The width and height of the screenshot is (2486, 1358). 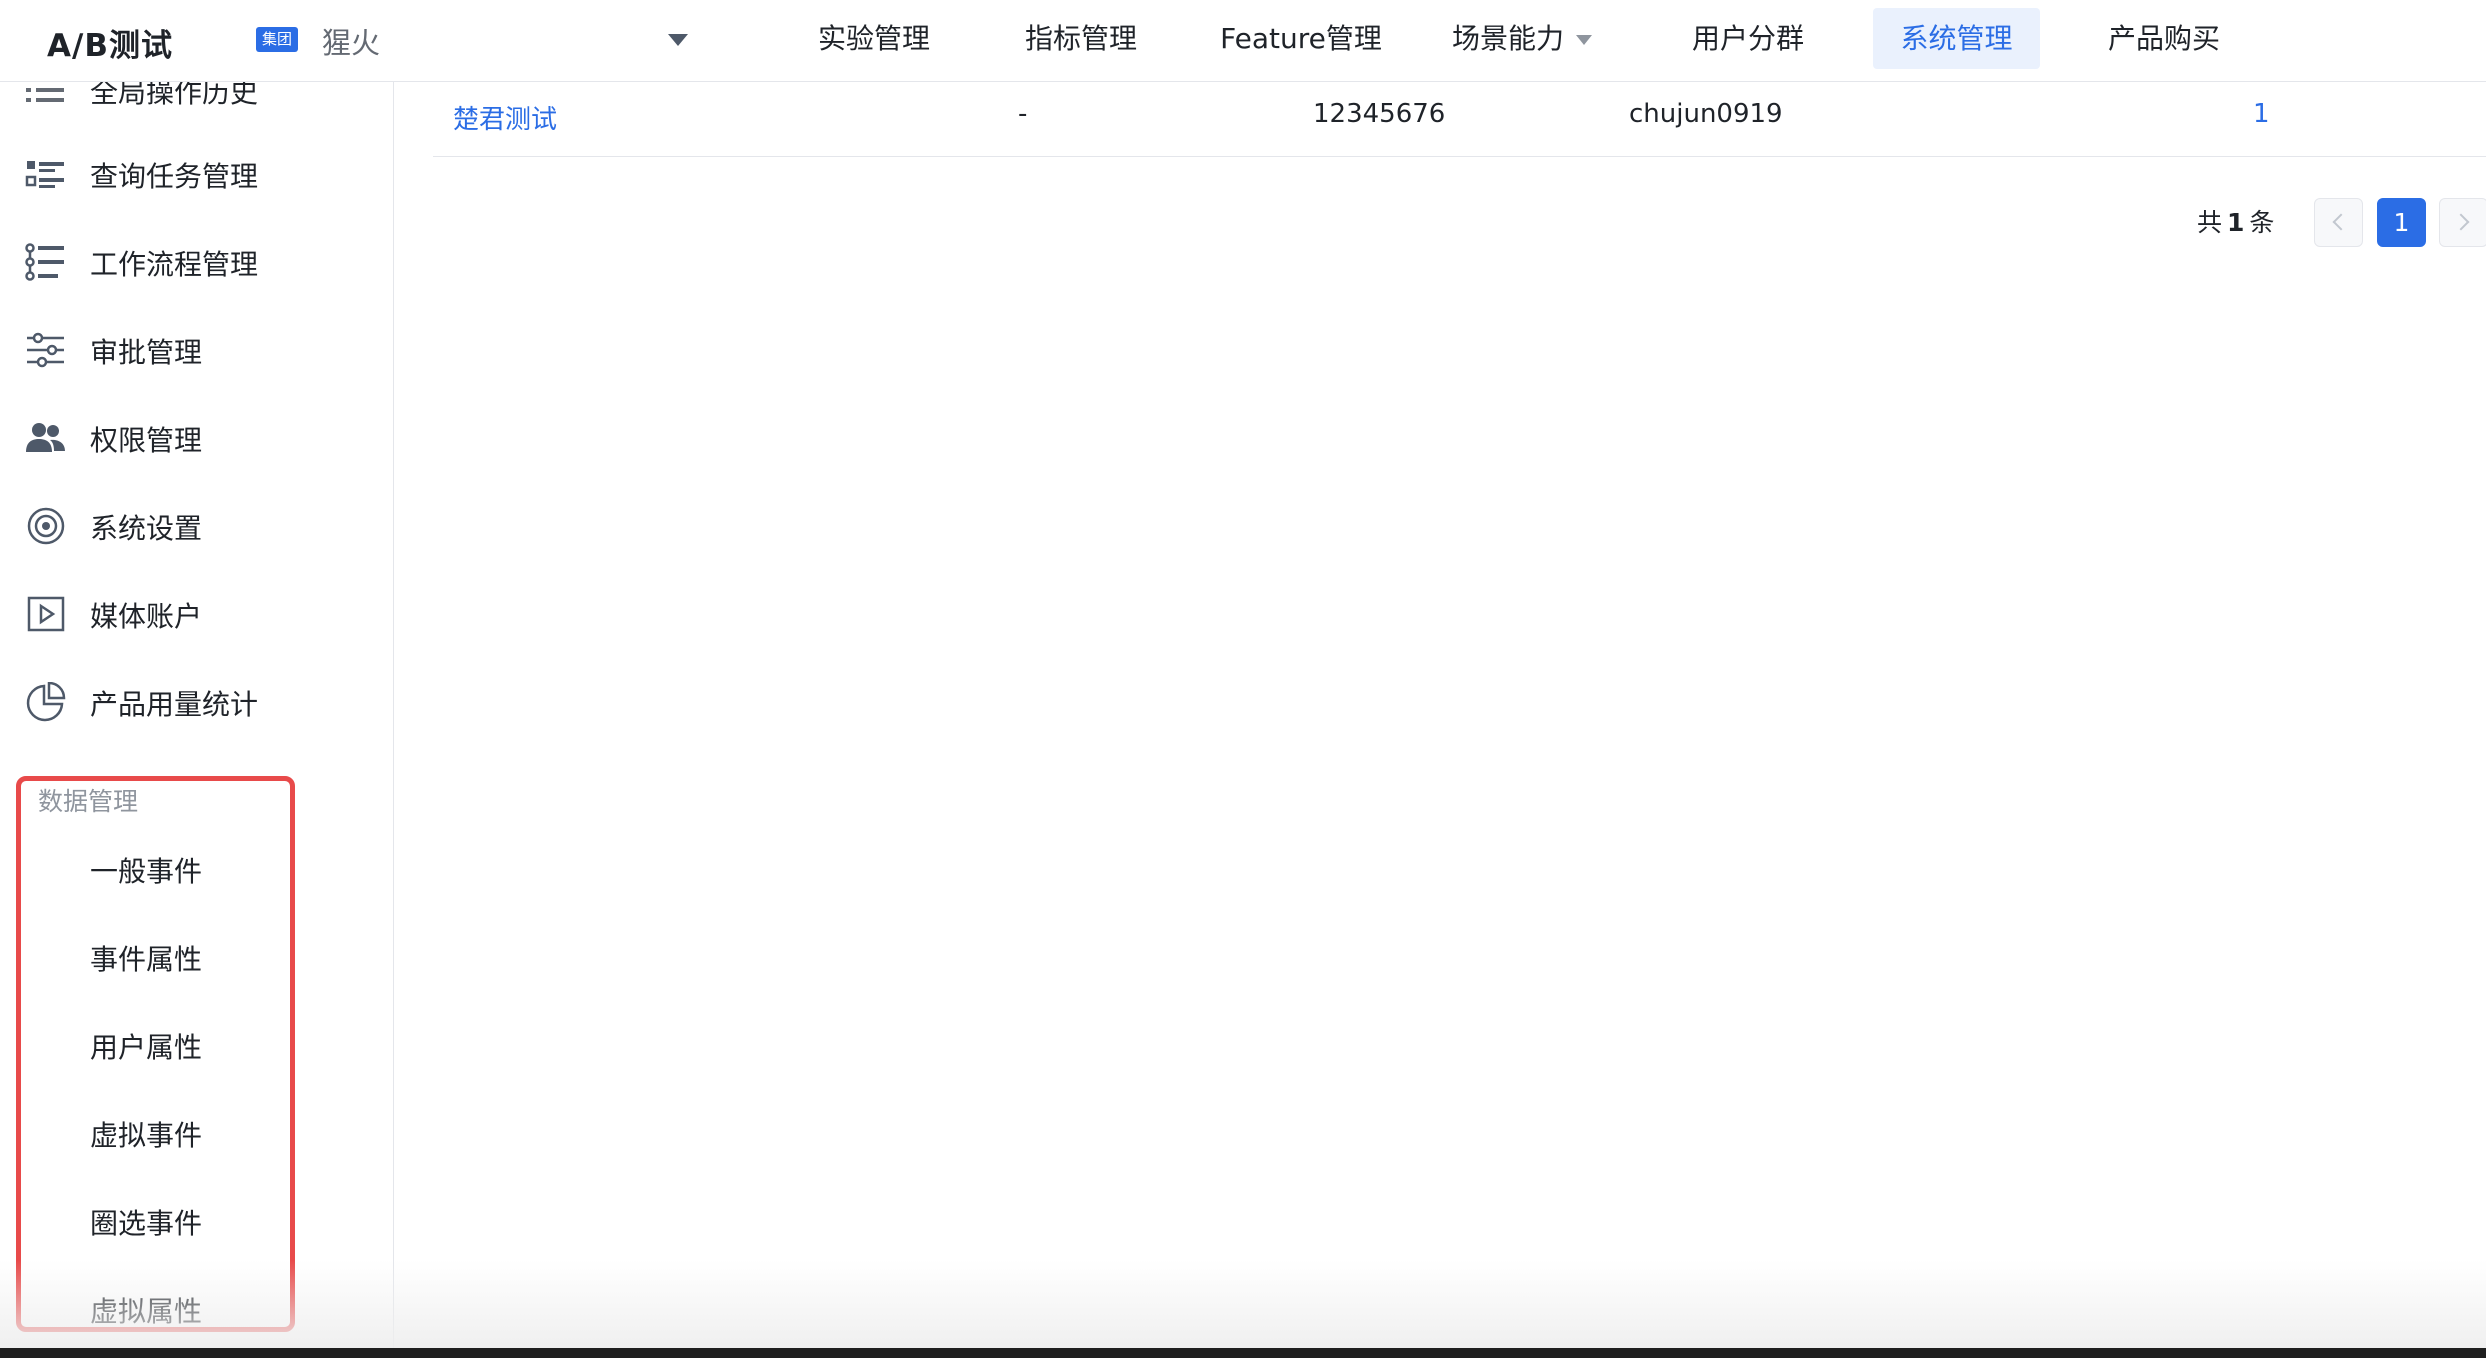 I want to click on pagination-total-count: 1, so click(x=2236, y=222).